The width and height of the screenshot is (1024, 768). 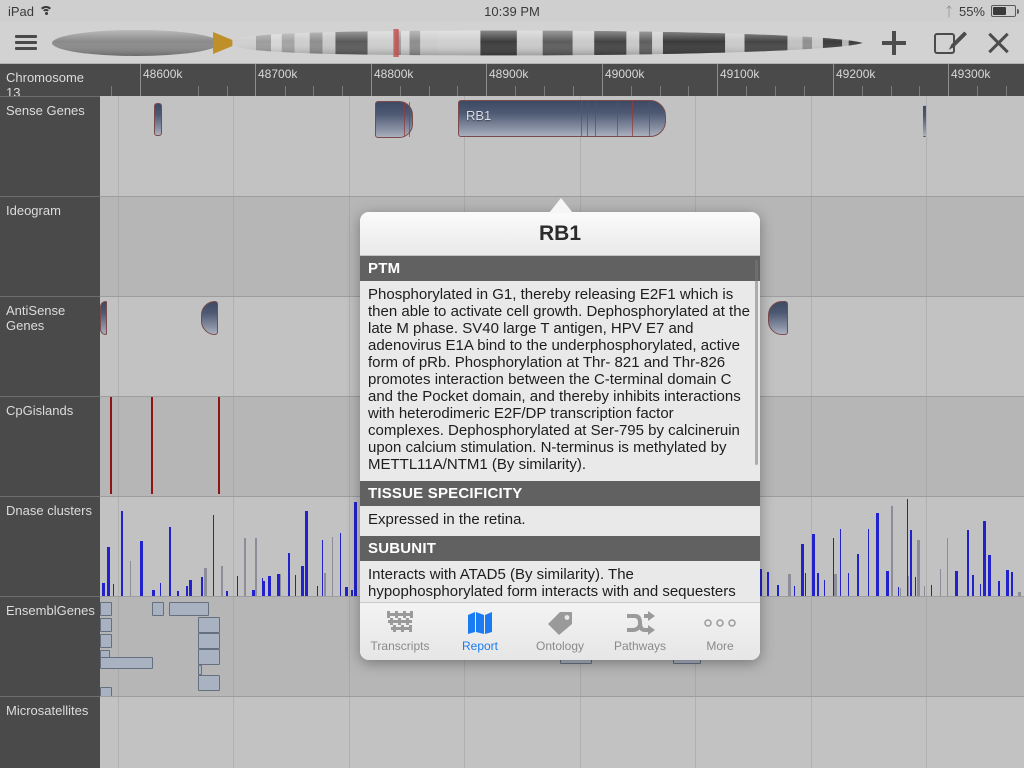 I want to click on chromosome-13-ideogram, so click(x=460, y=42).